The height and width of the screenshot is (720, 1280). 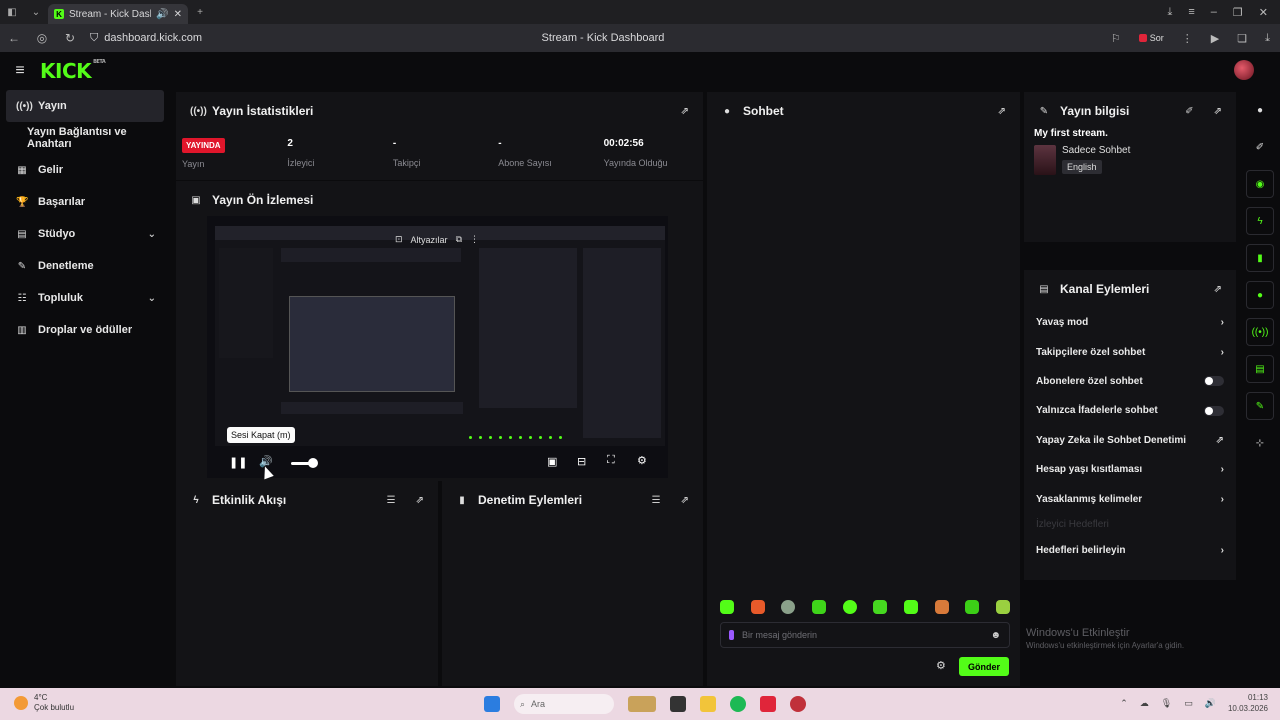 What do you see at coordinates (146, 38) in the screenshot?
I see `url-field: ⛉ dashboard.kick.com` at bounding box center [146, 38].